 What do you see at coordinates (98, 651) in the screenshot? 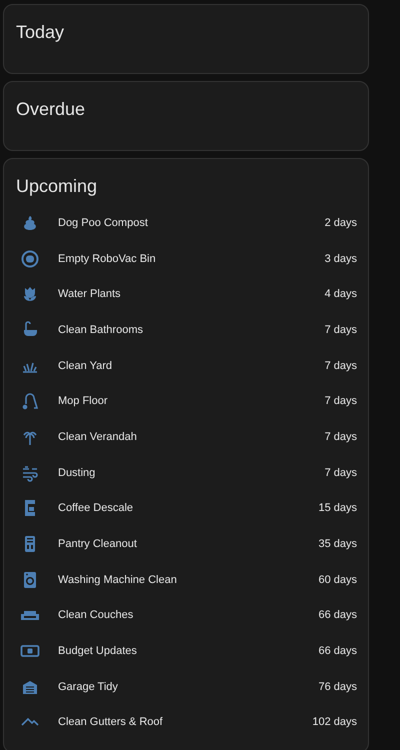
I see `chore-name: Budget Updates` at bounding box center [98, 651].